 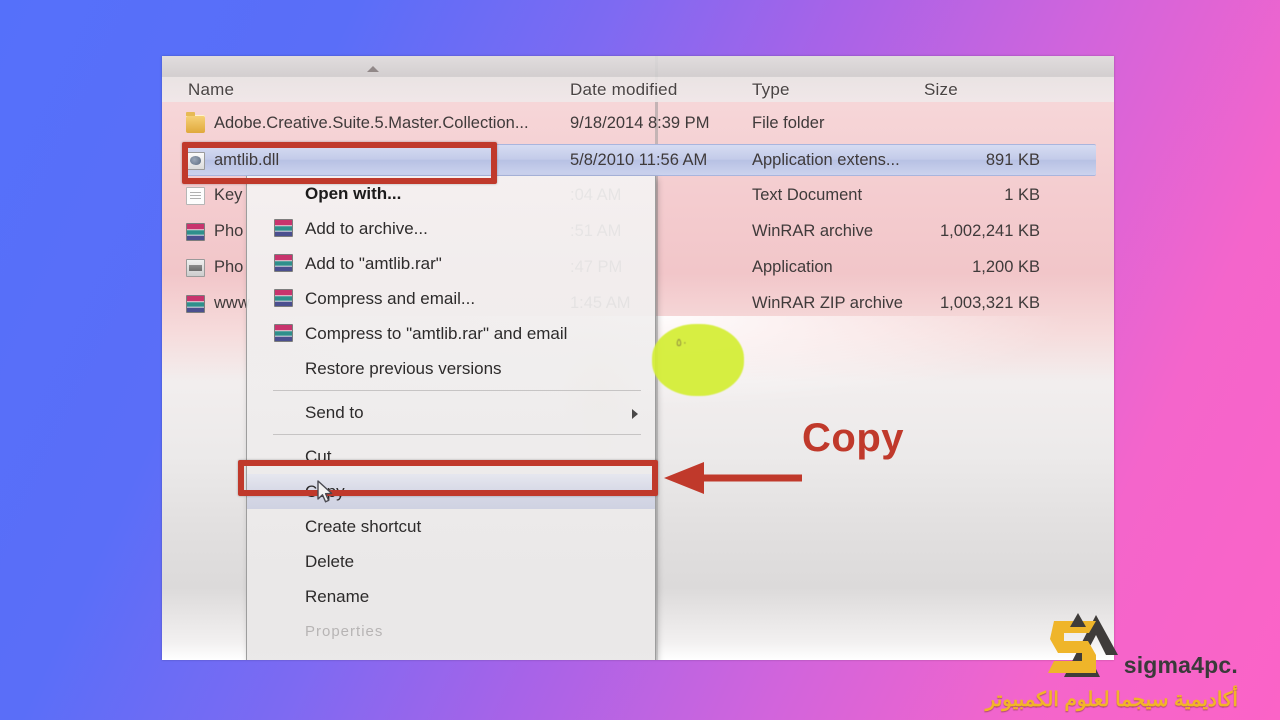 I want to click on file-date: 9/18/2014 8:39 PM, so click(x=640, y=123).